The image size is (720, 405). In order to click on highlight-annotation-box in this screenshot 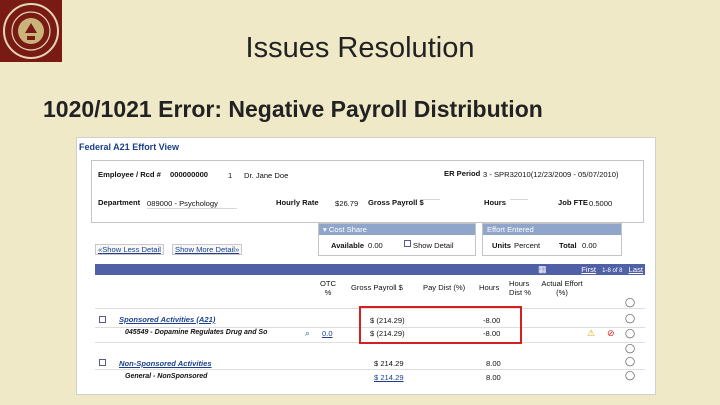, I will do `click(440, 325)`.